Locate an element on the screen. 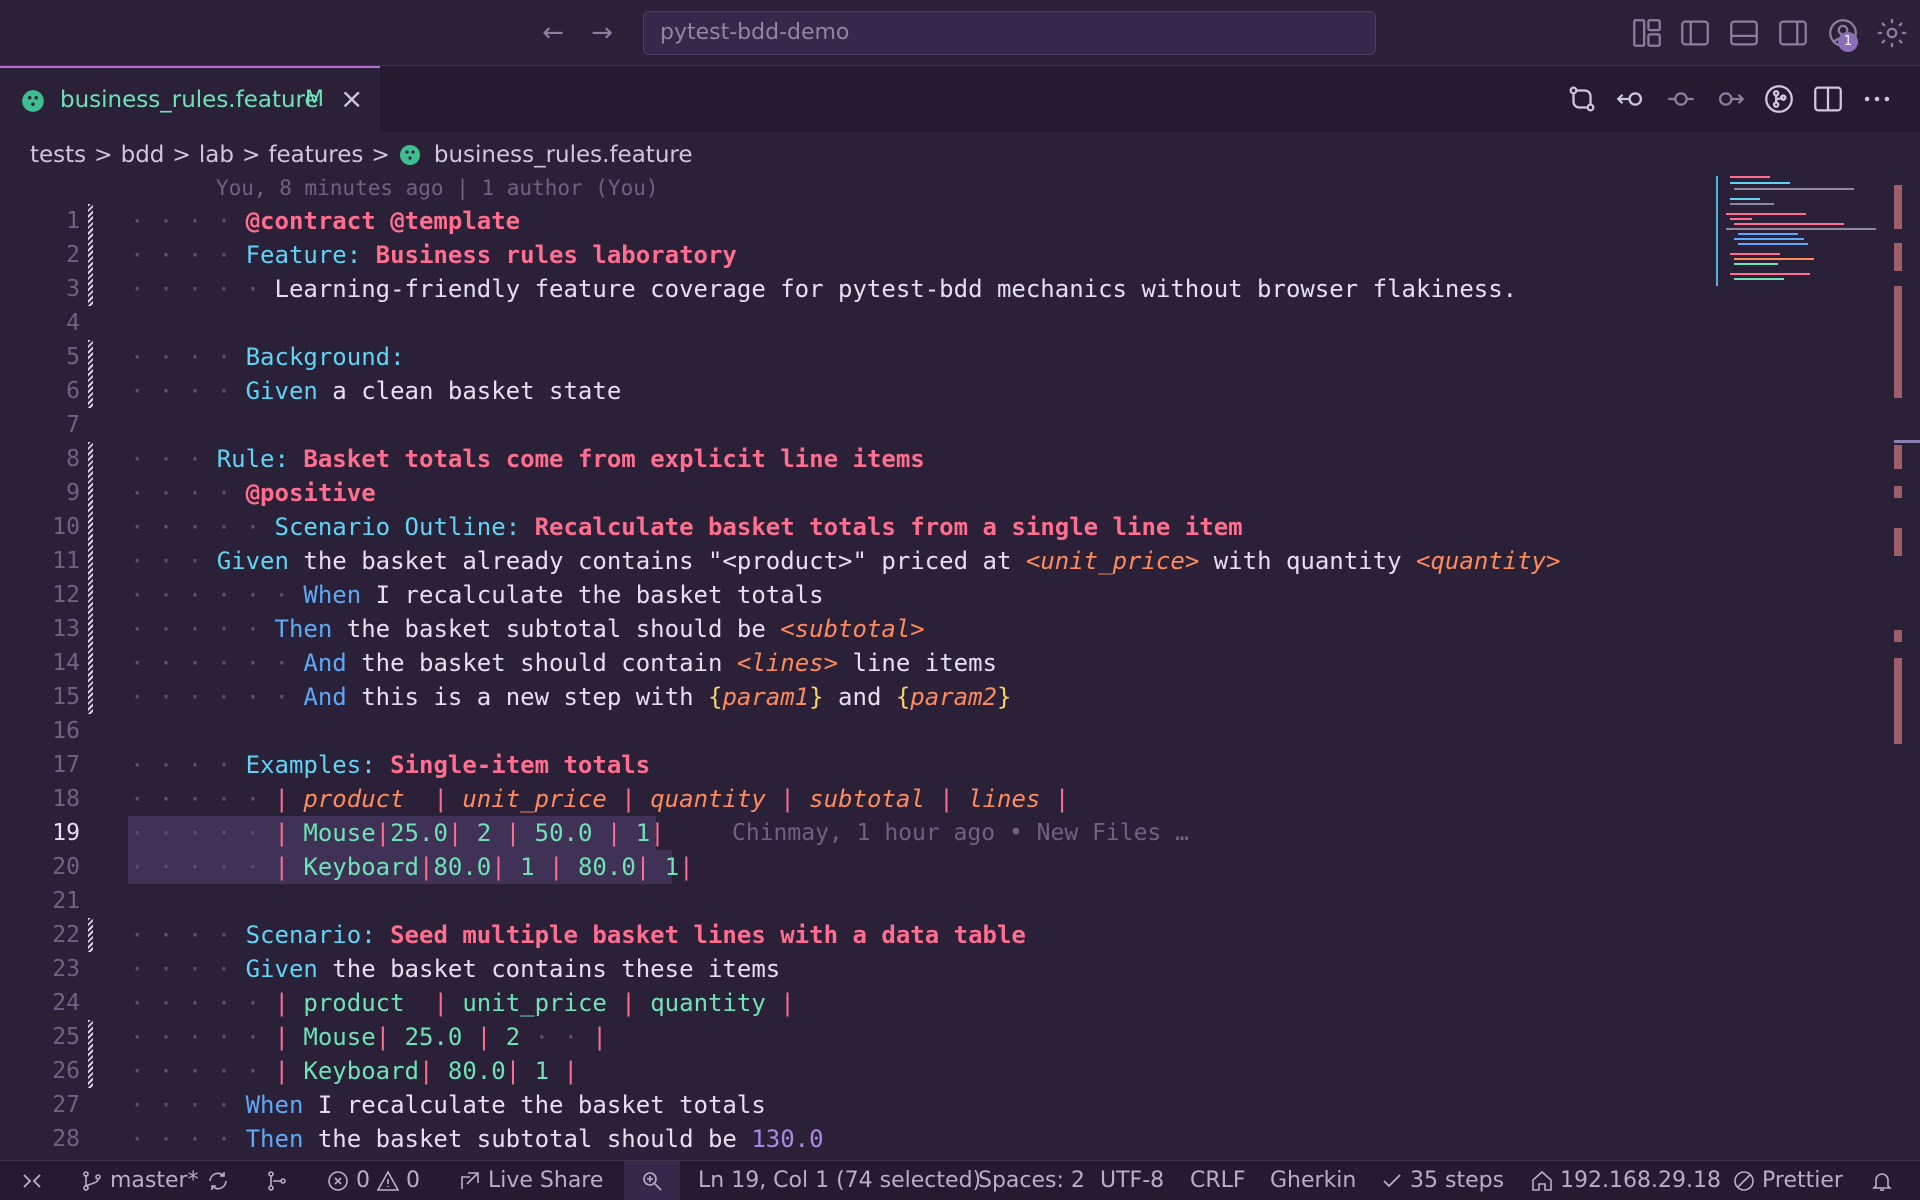  toggle-primary-sidebar-icon is located at coordinates (1695, 33).